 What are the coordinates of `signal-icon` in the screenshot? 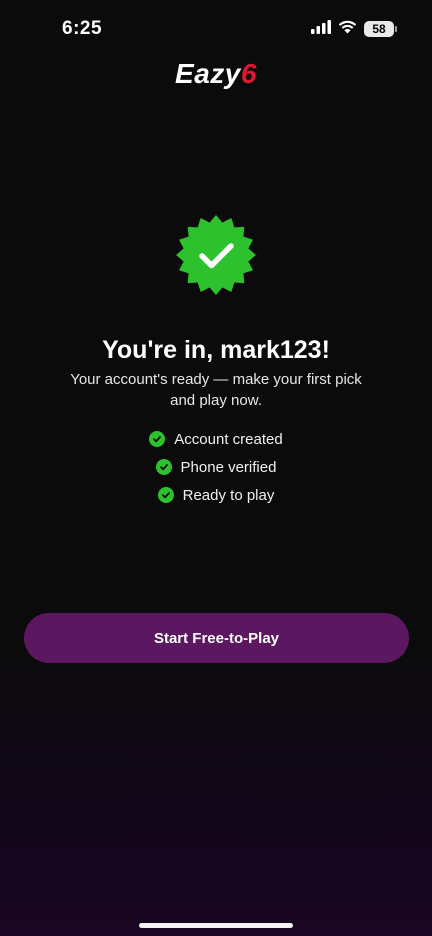 It's located at (321, 29).